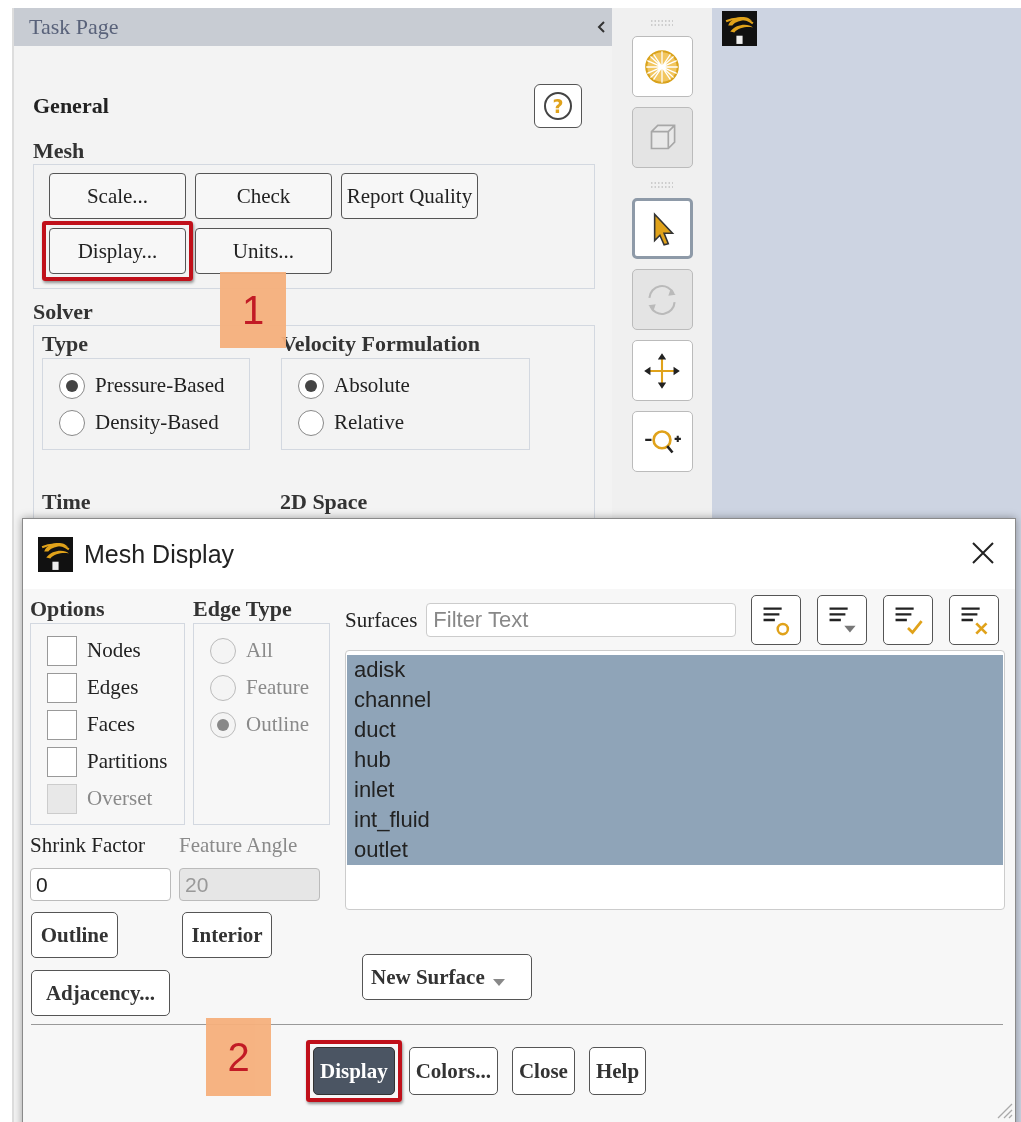 This screenshot has width=1021, height=1122. What do you see at coordinates (157, 422) in the screenshot?
I see `radio-label: Density-Based` at bounding box center [157, 422].